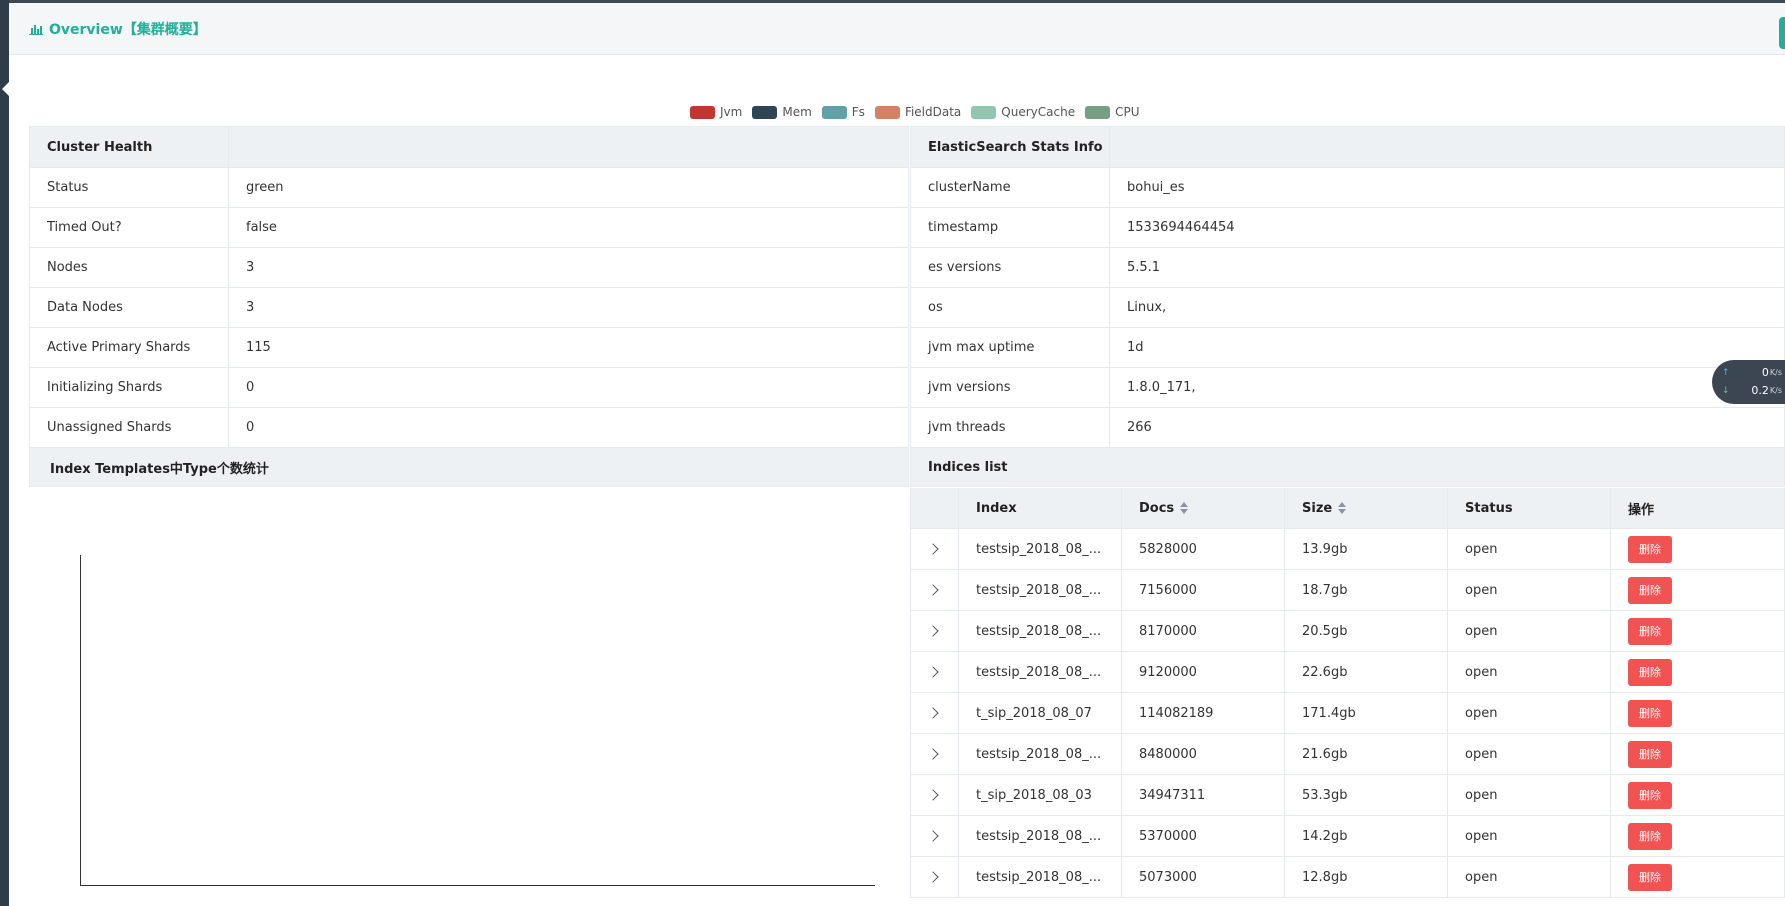  I want to click on bar-chart-icon, so click(36, 30).